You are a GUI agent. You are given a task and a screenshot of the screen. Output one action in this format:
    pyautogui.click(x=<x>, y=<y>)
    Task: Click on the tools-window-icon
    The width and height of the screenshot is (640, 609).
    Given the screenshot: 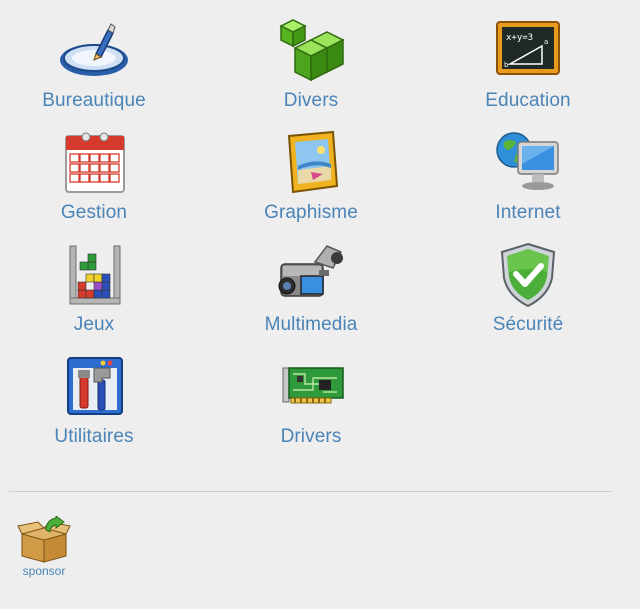 What is the action you would take?
    pyautogui.click(x=94, y=387)
    